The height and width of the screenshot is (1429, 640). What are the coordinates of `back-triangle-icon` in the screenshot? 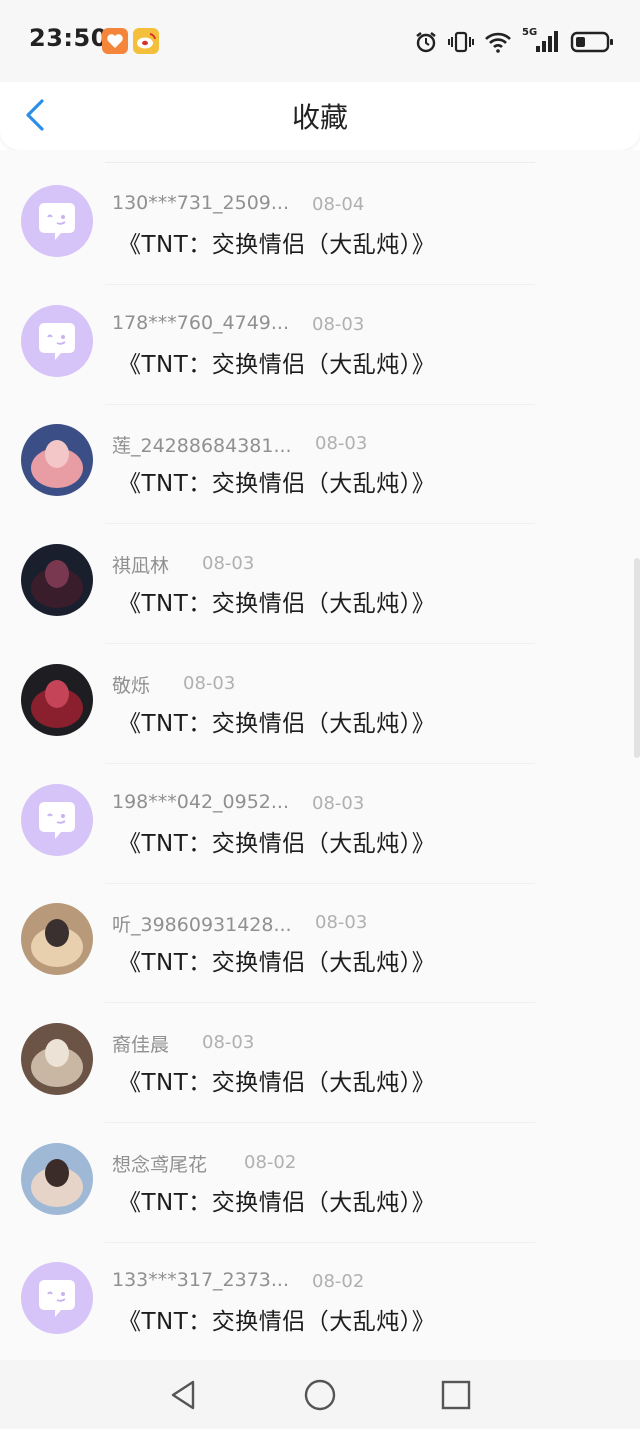 It's located at (183, 1395).